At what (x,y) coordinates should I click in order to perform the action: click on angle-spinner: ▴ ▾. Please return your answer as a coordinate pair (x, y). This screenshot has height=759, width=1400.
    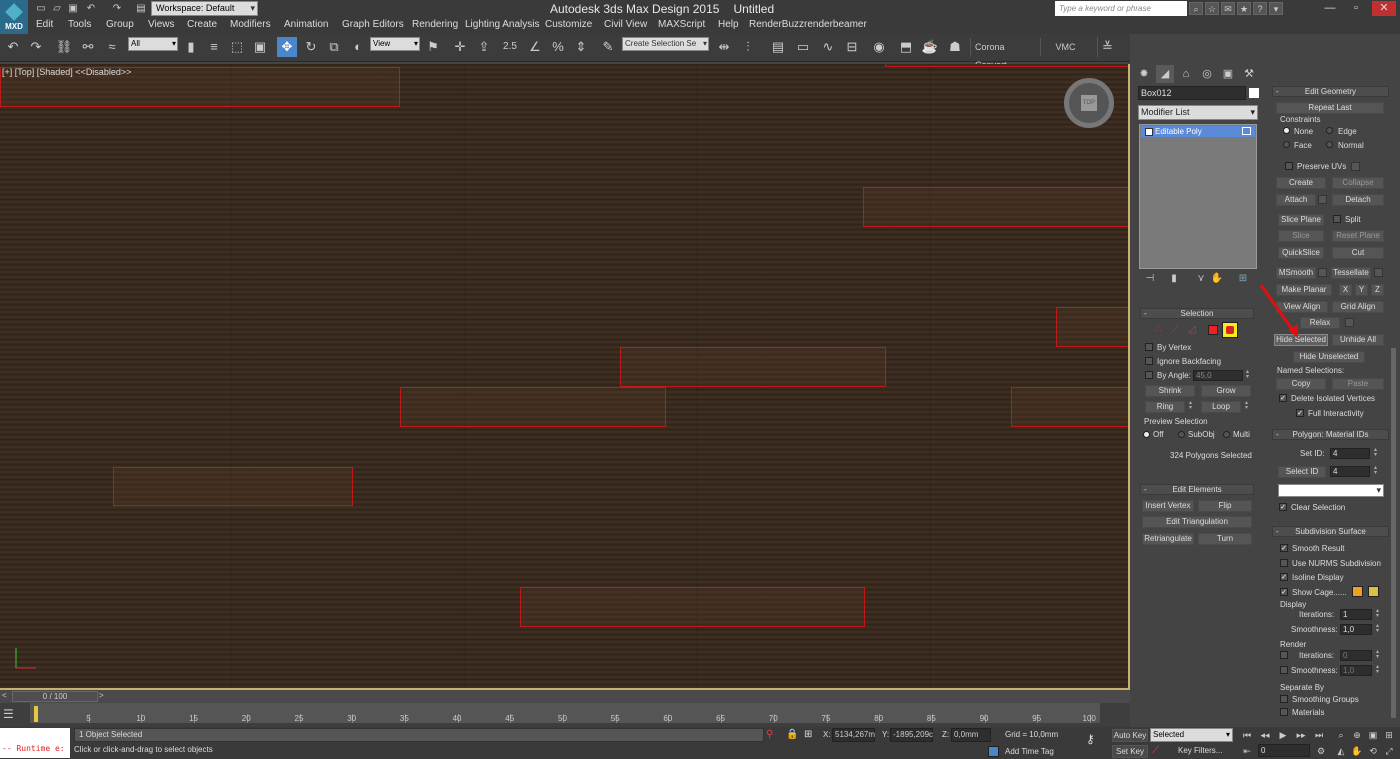
    Looking at the image, I should click on (1247, 375).